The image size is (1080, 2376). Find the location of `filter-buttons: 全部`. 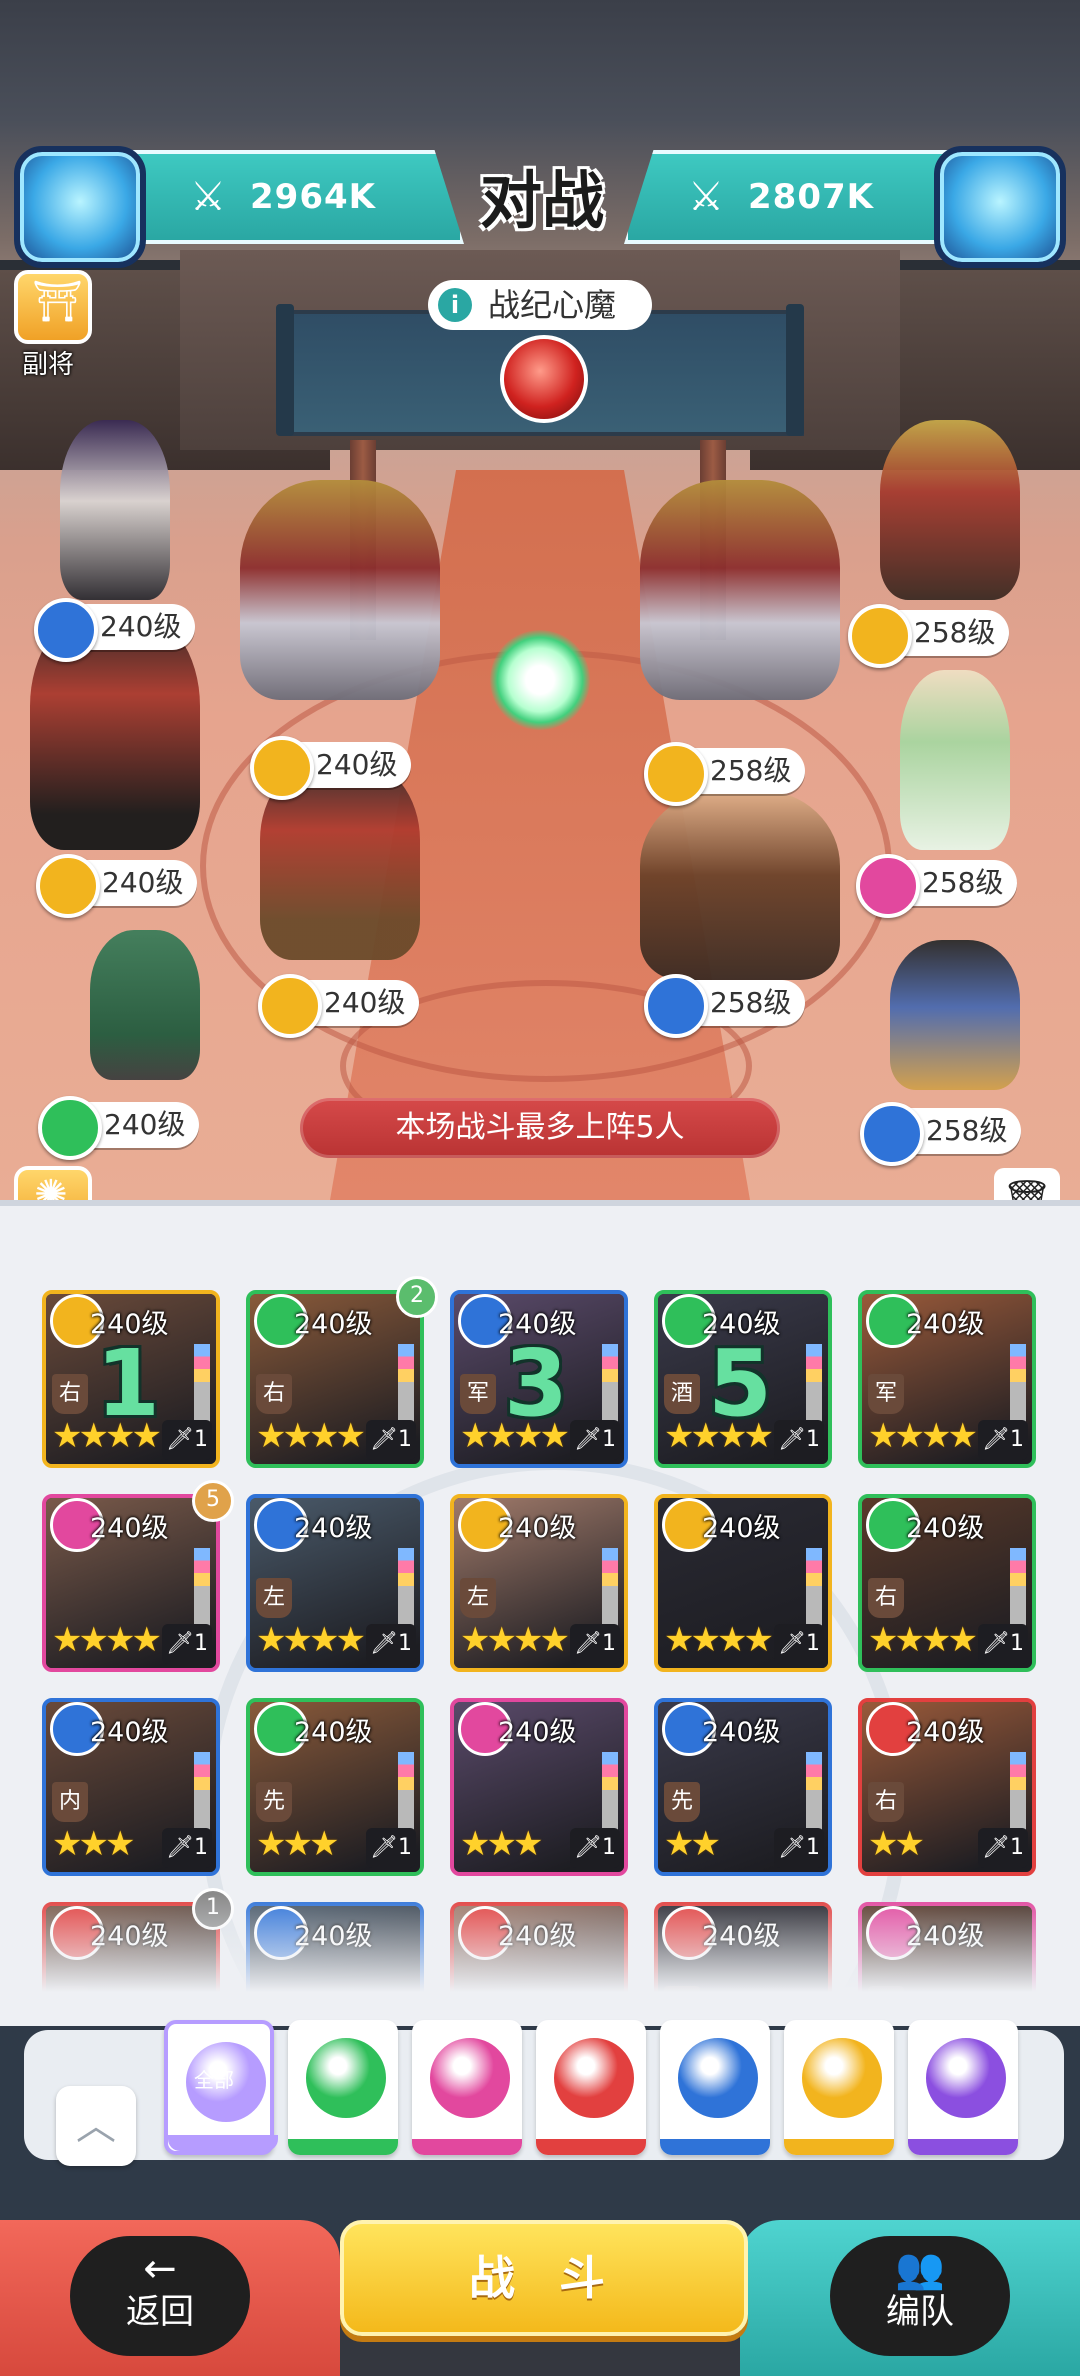

filter-buttons: 全部 is located at coordinates (604, 2095).